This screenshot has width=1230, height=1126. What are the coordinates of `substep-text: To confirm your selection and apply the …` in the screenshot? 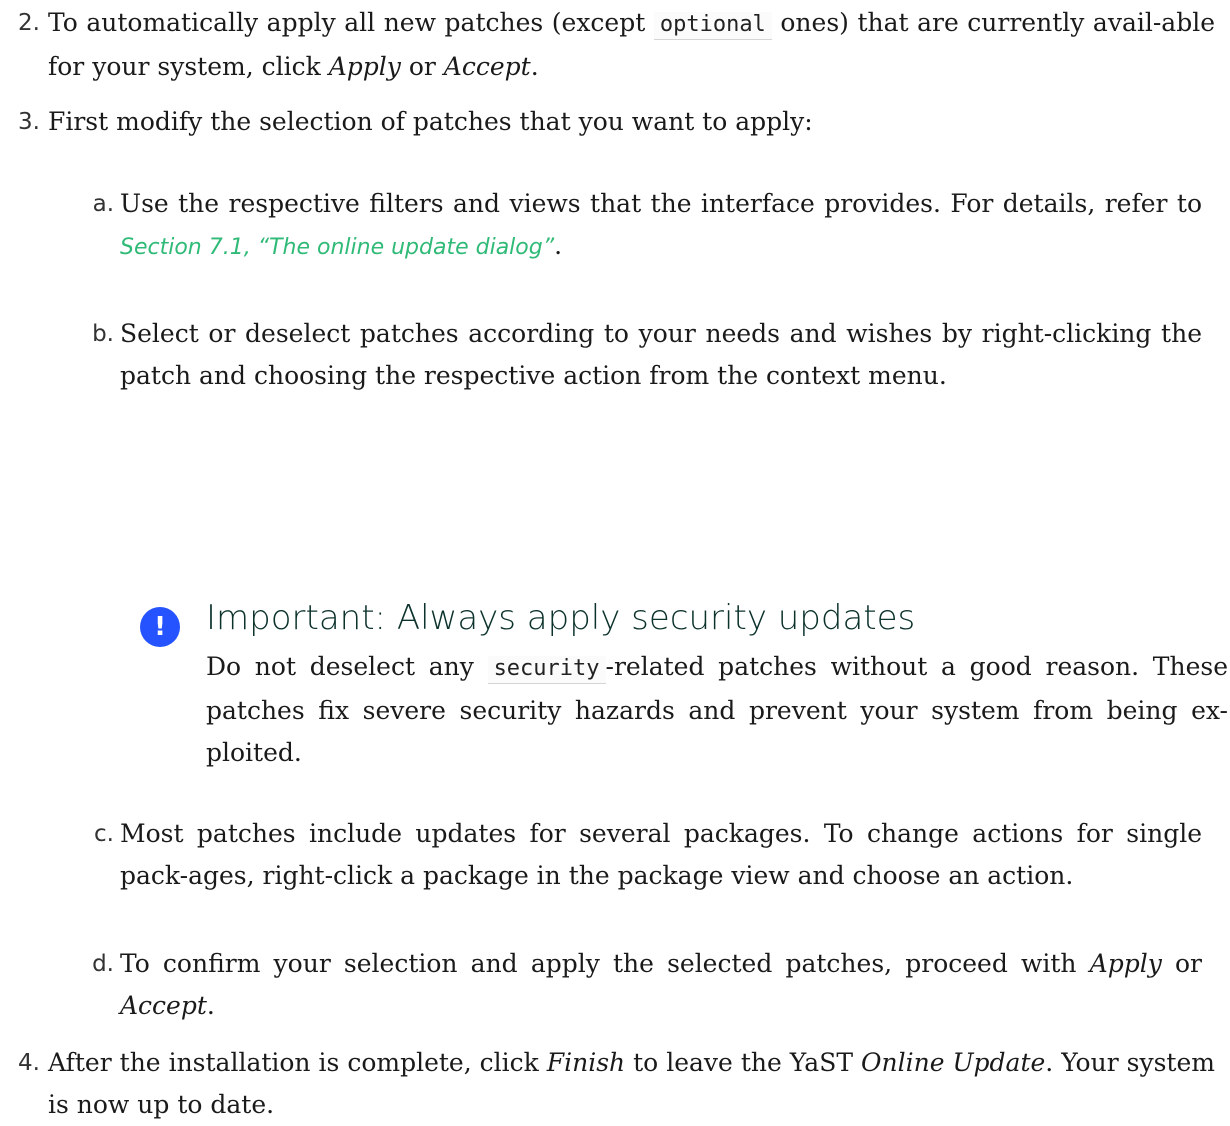 It's located at (661, 984).